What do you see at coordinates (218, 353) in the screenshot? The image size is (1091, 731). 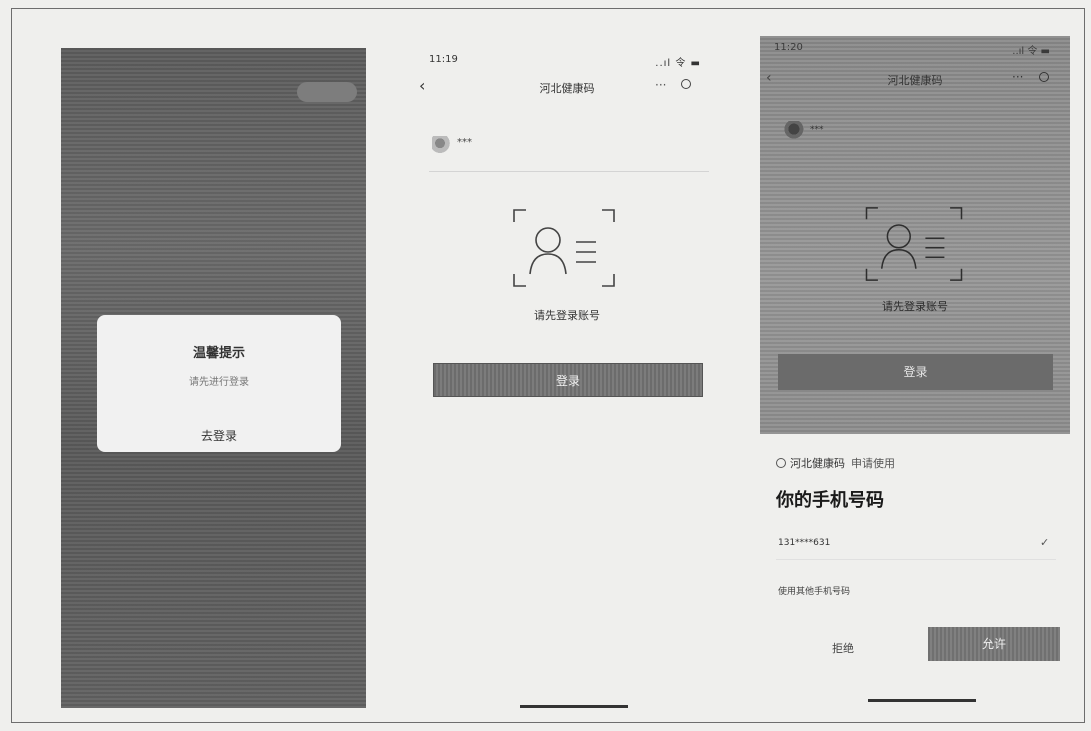 I see `dialog-title: 温馨提示` at bounding box center [218, 353].